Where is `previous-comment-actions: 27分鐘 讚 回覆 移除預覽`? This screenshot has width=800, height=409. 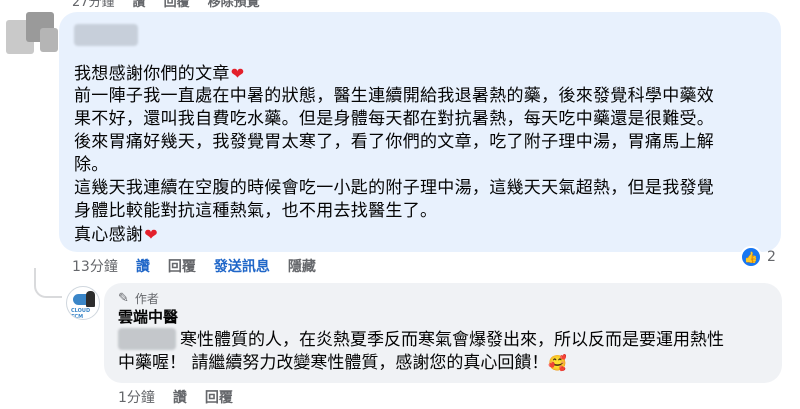
previous-comment-actions: 27分鐘 讚 回覆 移除預覽 is located at coordinates (166, 5).